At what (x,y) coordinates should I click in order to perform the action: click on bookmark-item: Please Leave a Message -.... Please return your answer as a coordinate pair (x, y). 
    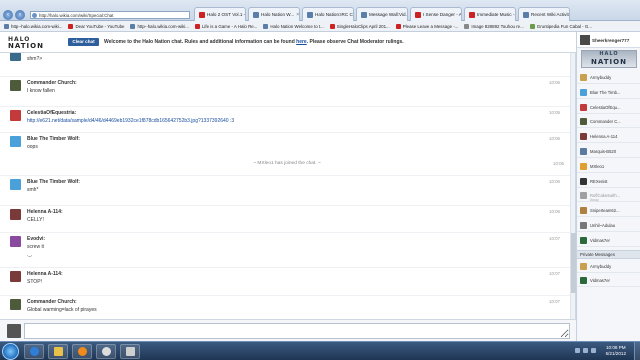
    Looking at the image, I should click on (427, 26).